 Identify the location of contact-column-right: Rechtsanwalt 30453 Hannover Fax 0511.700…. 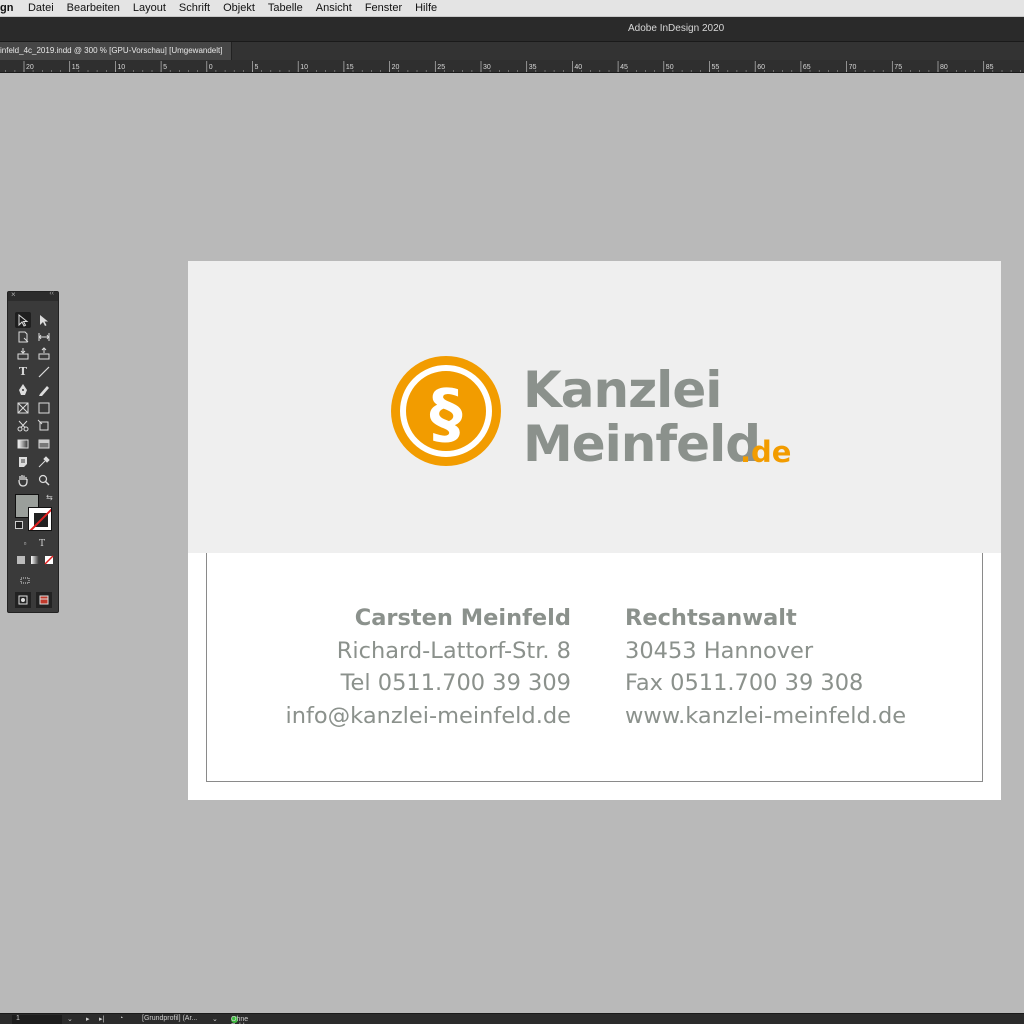
(765, 667).